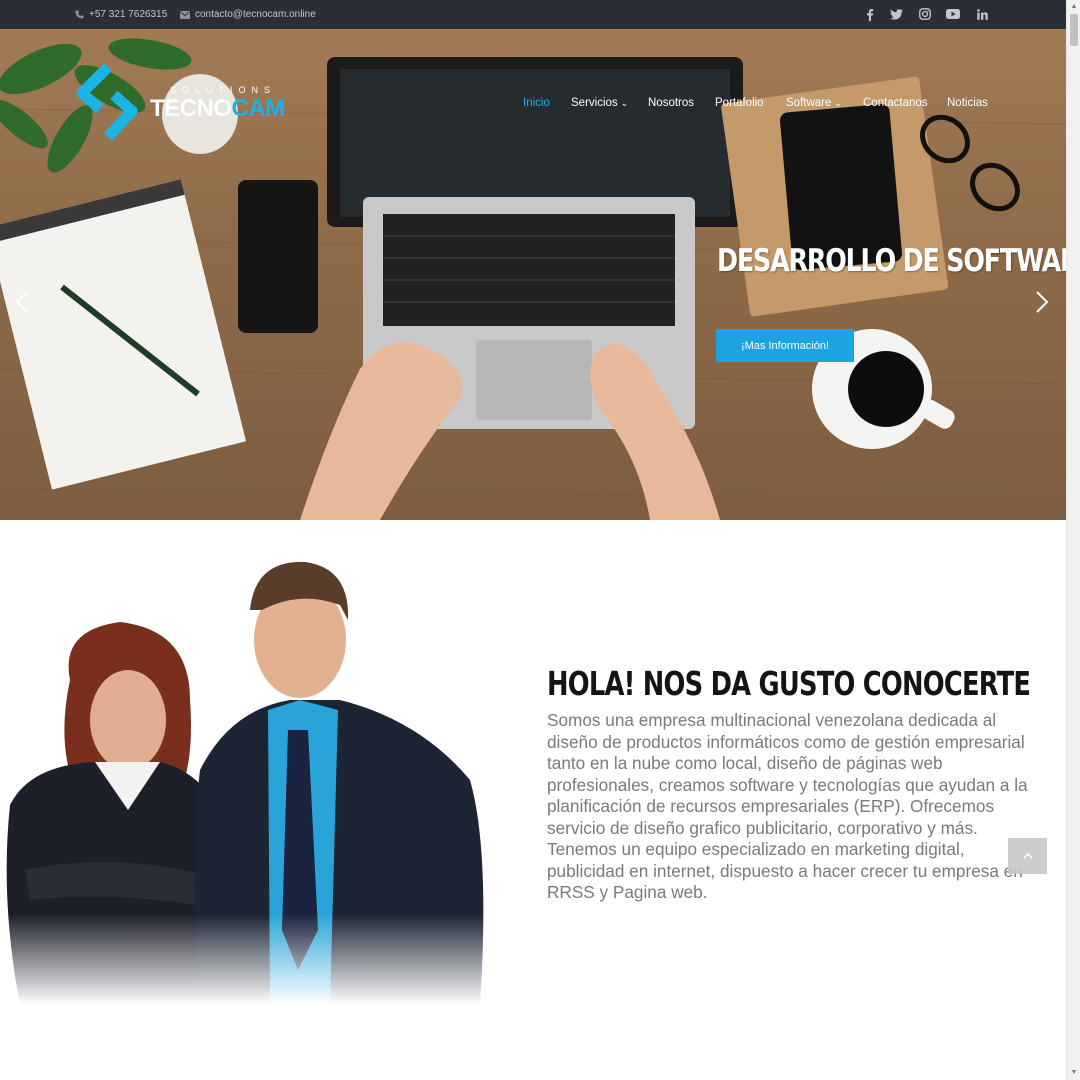 Image resolution: width=1080 pixels, height=1080 pixels. What do you see at coordinates (185, 14) in the screenshot?
I see `envelope-icon` at bounding box center [185, 14].